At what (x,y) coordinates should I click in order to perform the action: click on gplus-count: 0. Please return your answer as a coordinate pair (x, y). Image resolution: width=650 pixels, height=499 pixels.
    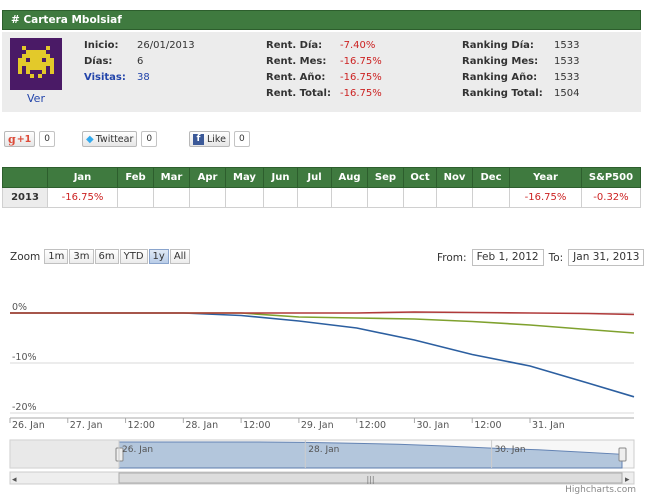
    Looking at the image, I should click on (47, 139).